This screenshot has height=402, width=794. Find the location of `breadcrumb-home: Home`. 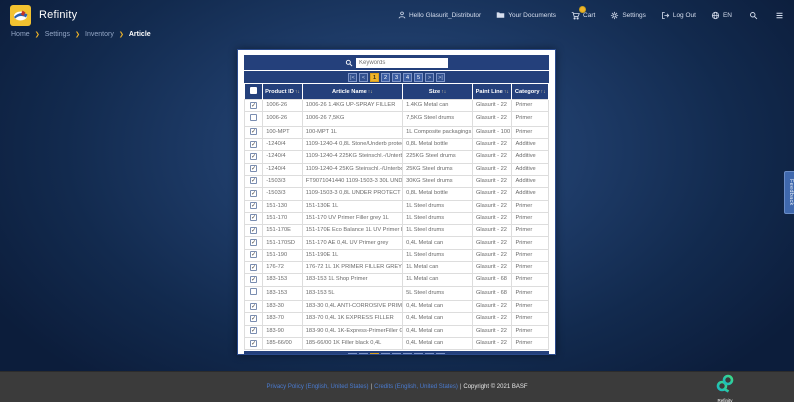

breadcrumb-home: Home is located at coordinates (20, 34).